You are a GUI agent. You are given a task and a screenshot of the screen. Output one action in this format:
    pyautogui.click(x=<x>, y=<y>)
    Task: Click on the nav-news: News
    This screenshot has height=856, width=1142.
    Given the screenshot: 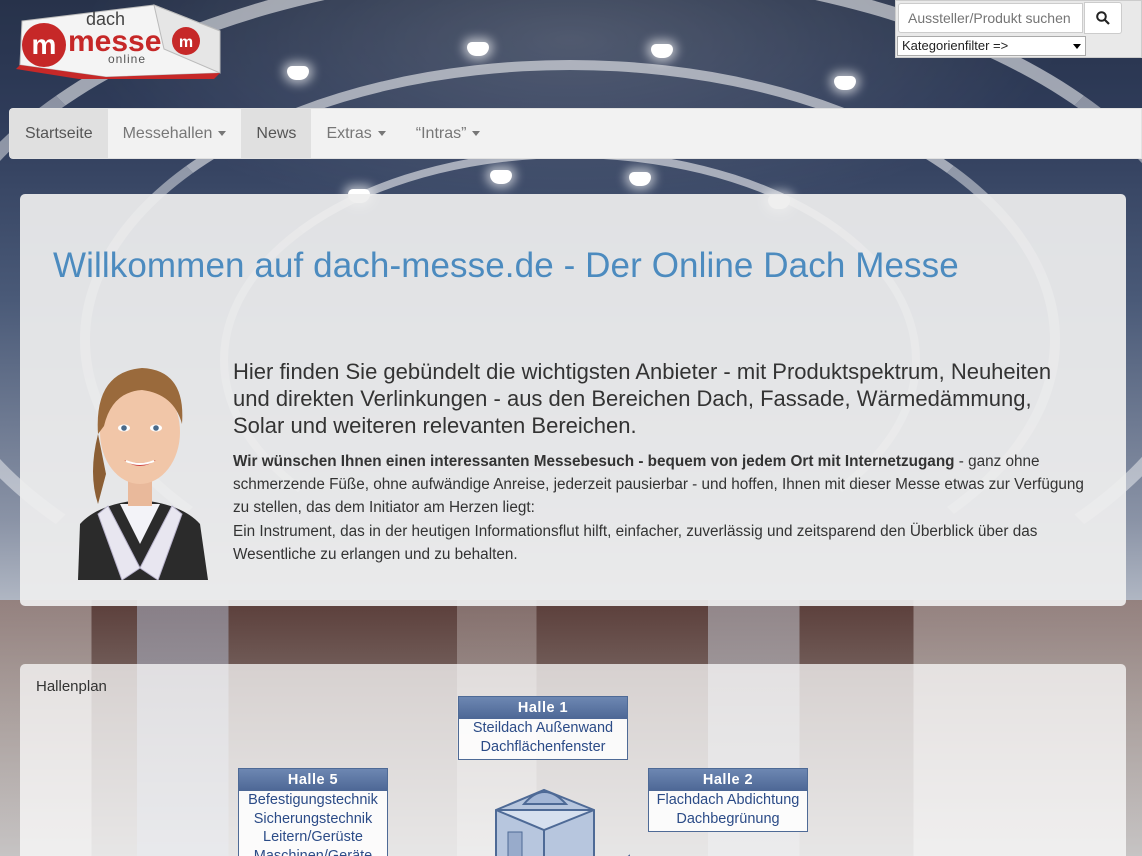 What is the action you would take?
    pyautogui.click(x=276, y=133)
    